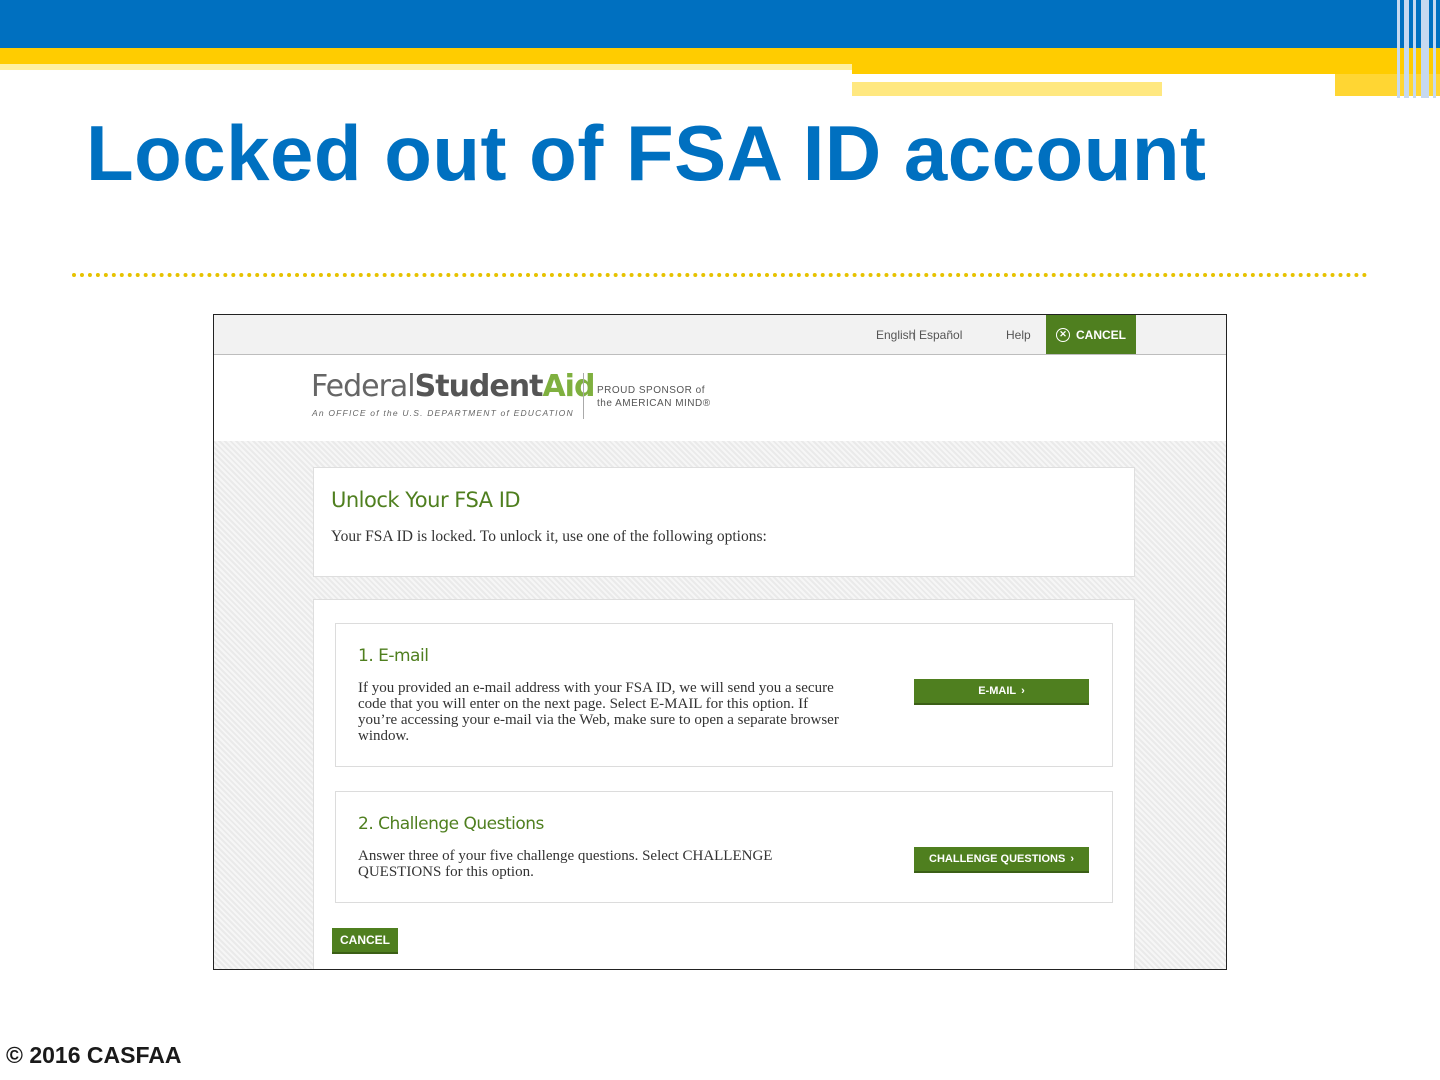 The width and height of the screenshot is (1440, 1080). I want to click on email-option-title: 1. E-mail, so click(393, 656).